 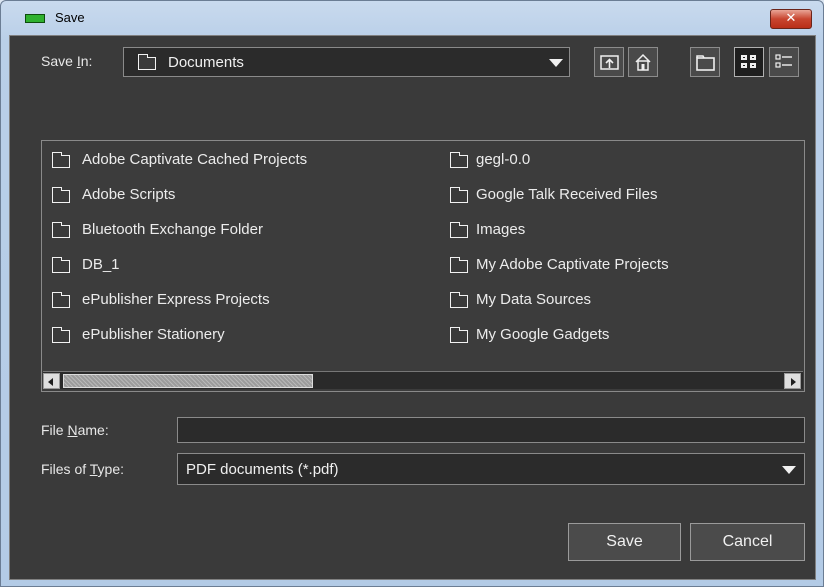 I want to click on file-name-field, so click(x=491, y=430).